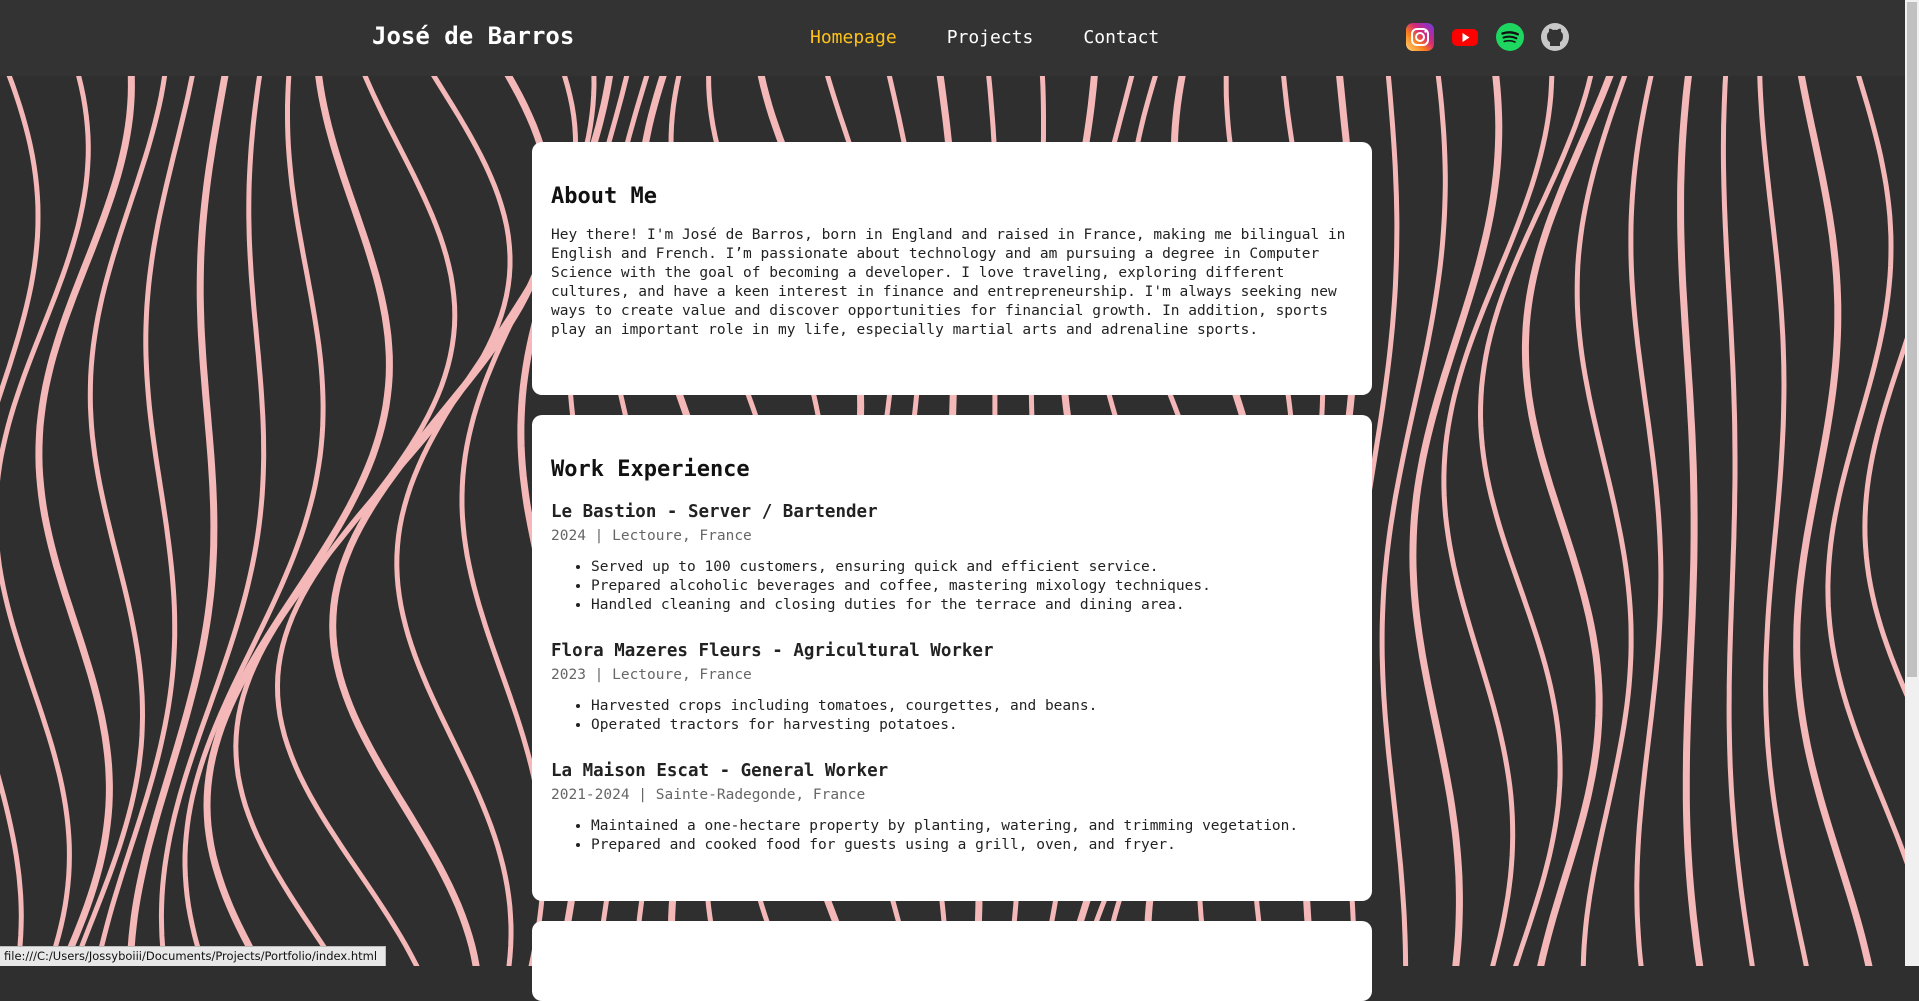 This screenshot has width=1919, height=1001. I want to click on site-header: José de Barros Homepage Projects Contact, so click(959, 38).